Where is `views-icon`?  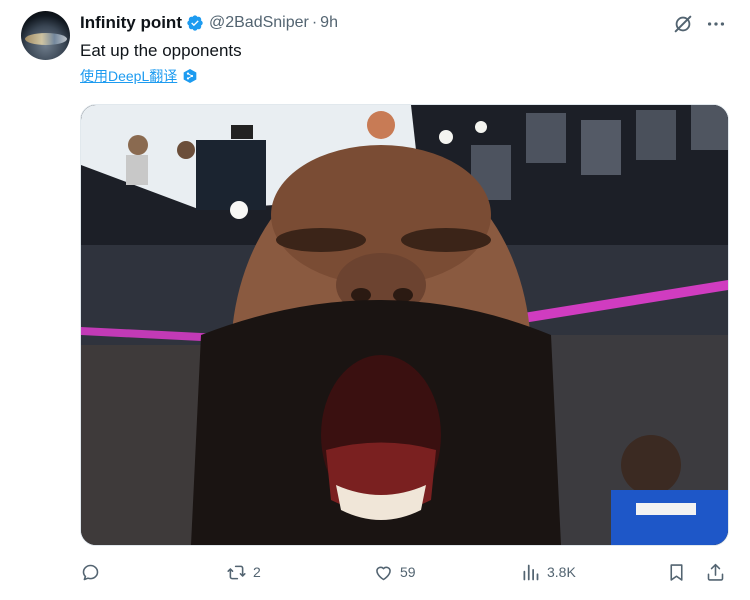 views-icon is located at coordinates (531, 572).